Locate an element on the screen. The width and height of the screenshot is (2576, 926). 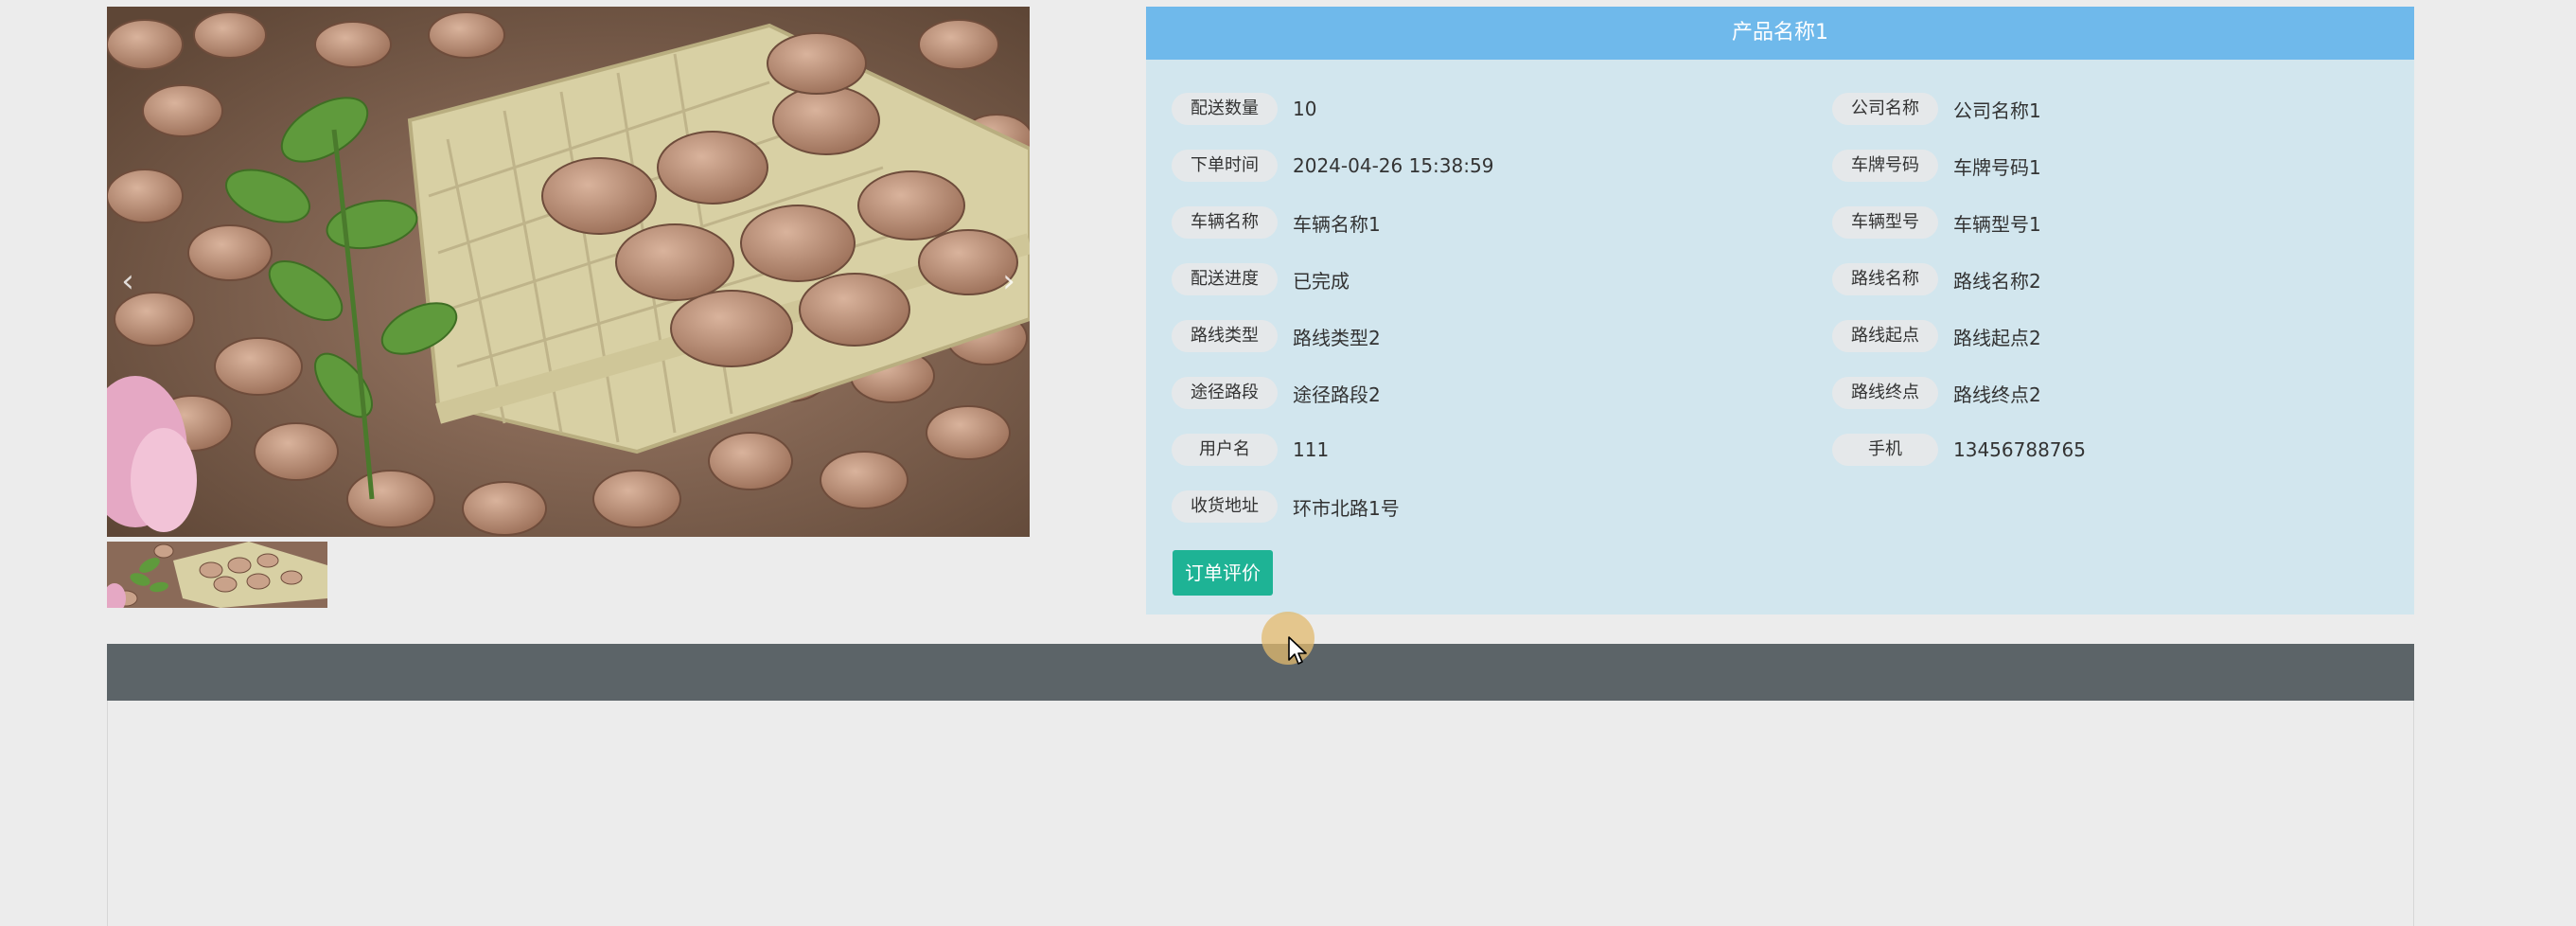
product-title: 产品名称1 is located at coordinates (1780, 34).